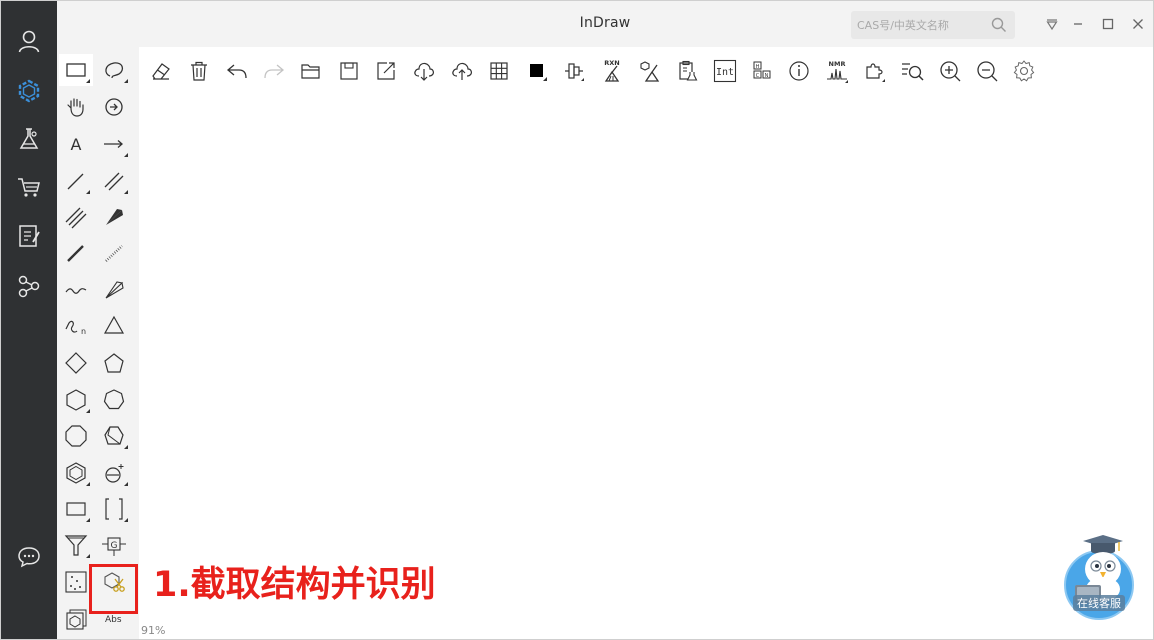 The height and width of the screenshot is (640, 1154). Describe the element at coordinates (76, 70) in the screenshot. I see `selection-rect-tool` at that location.